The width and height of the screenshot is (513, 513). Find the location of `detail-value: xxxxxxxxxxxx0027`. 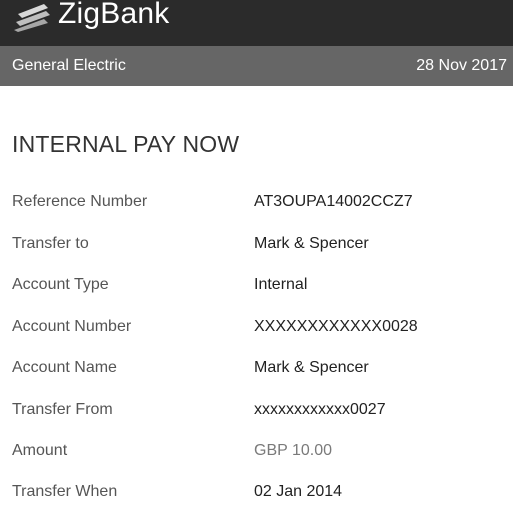

detail-value: xxxxxxxxxxxx0027 is located at coordinates (320, 409).